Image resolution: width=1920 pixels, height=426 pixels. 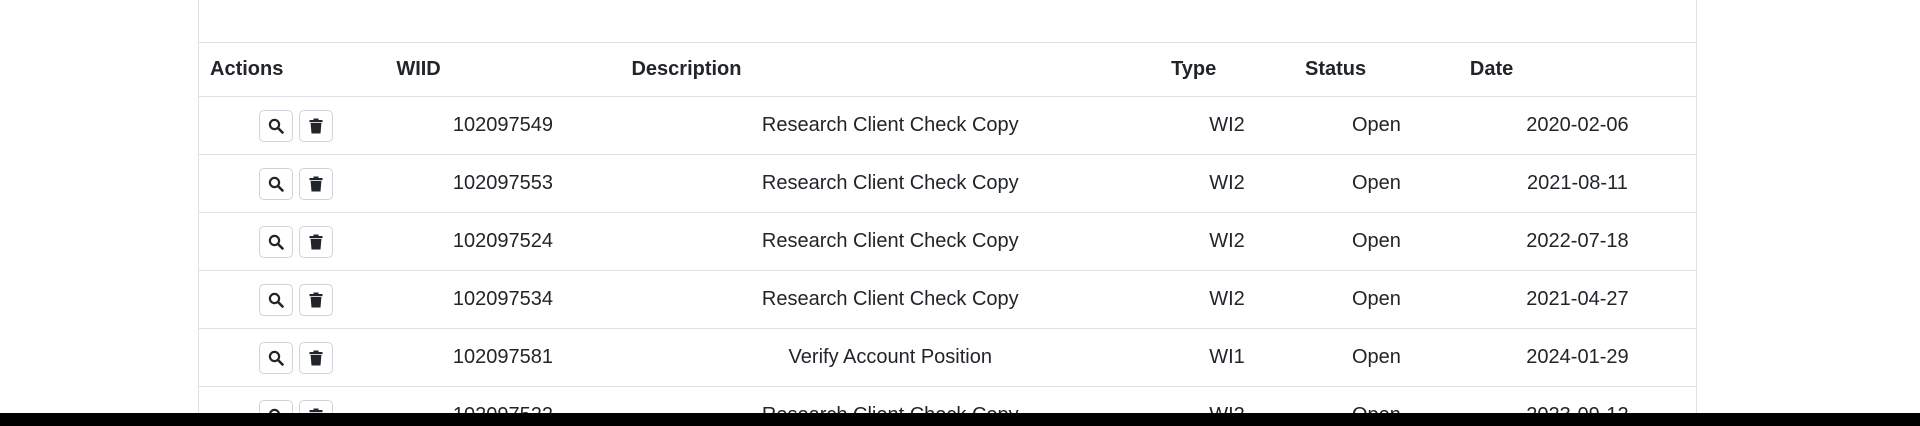 I want to click on row-date: 2022-07-18, so click(x=1577, y=241).